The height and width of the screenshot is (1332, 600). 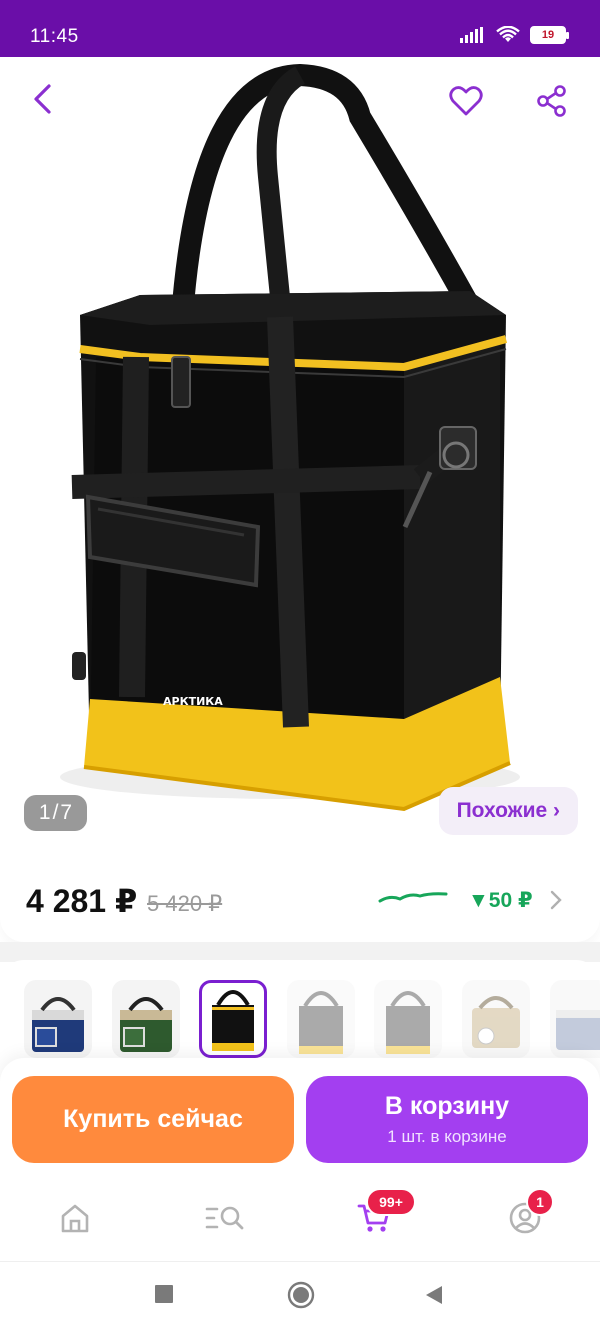 I want to click on wifi-icon, so click(x=508, y=34).